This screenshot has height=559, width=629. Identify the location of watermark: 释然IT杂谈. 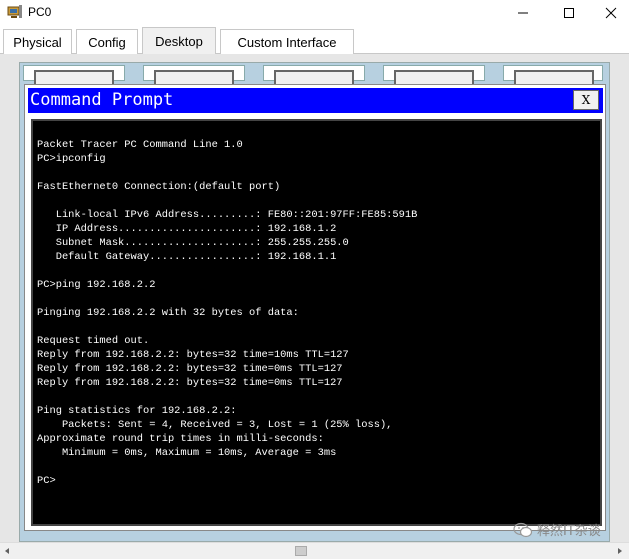
(557, 529).